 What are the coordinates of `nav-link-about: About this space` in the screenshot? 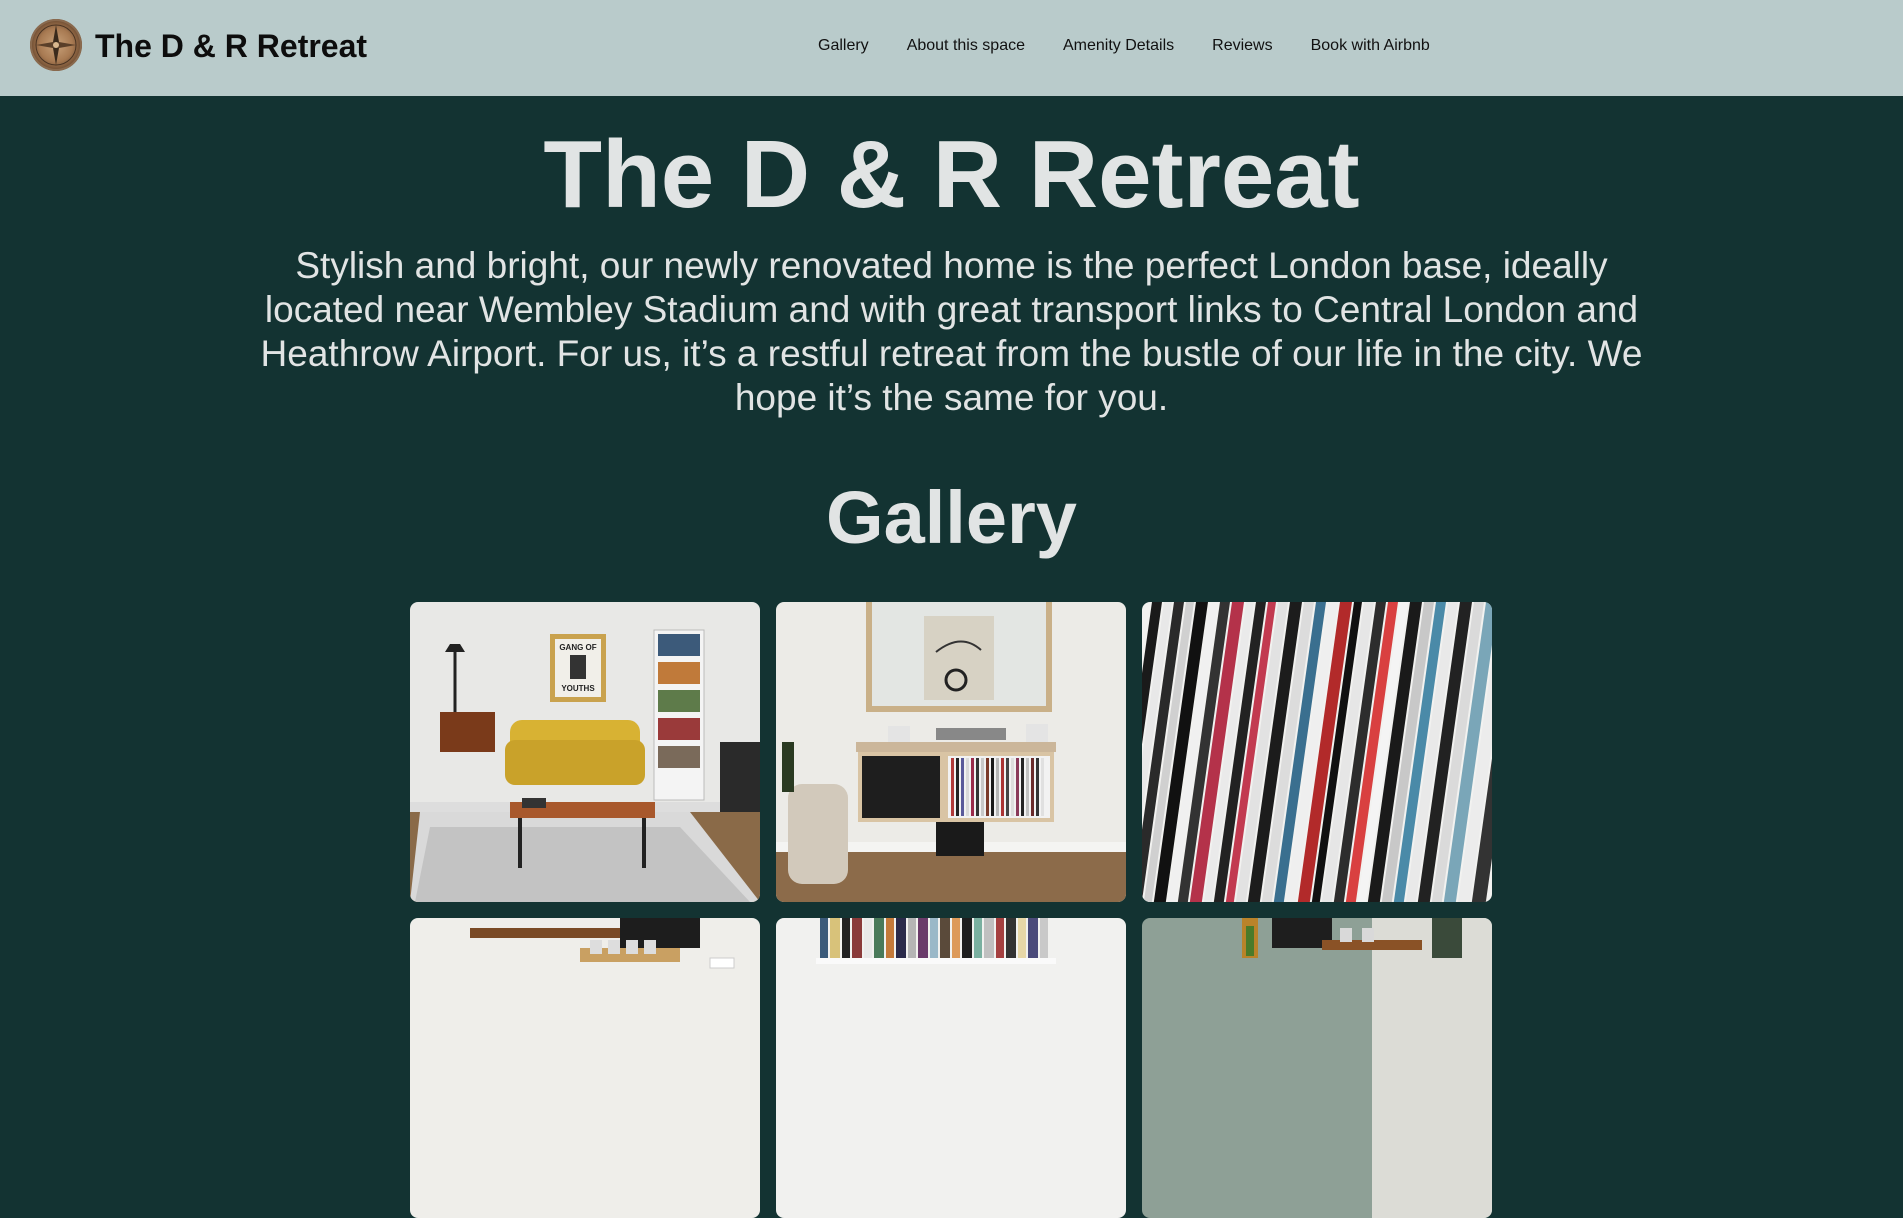 It's located at (966, 46).